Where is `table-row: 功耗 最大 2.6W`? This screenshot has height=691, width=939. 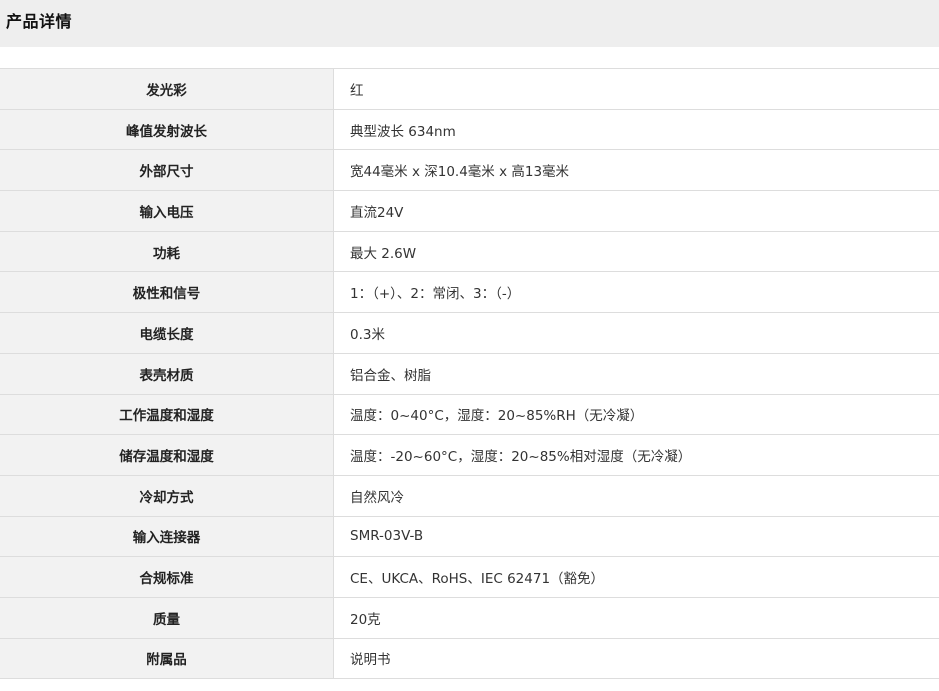 table-row: 功耗 最大 2.6W is located at coordinates (469, 251).